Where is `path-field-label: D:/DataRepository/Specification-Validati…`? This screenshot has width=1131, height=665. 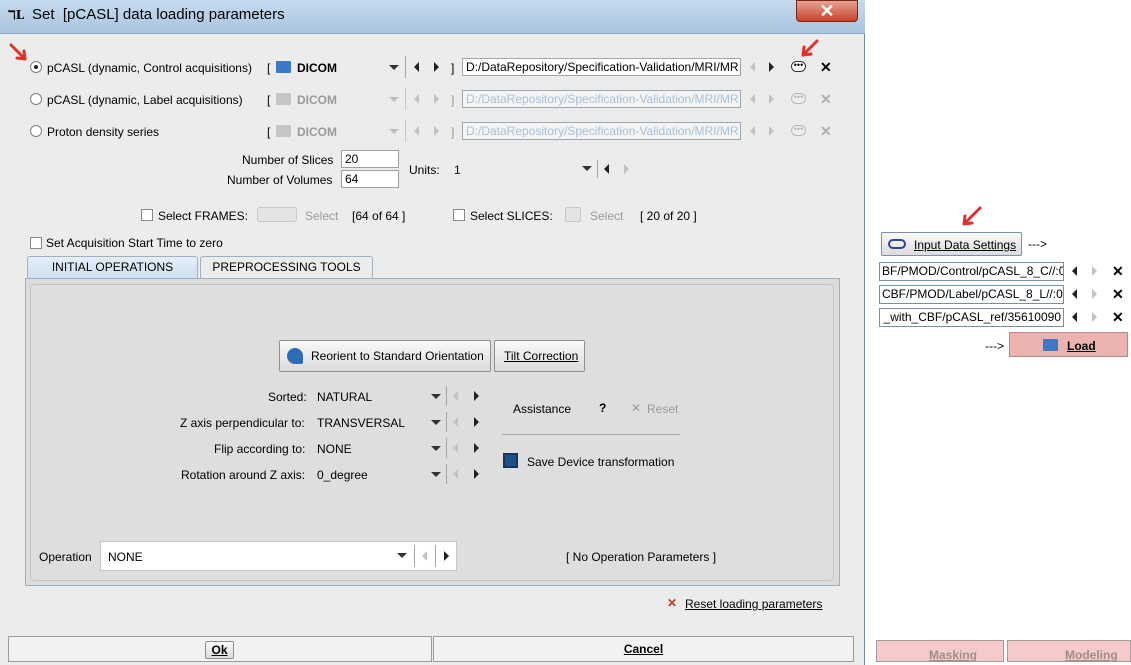
path-field-label: D:/DataRepository/Specification-Validati… is located at coordinates (601, 99).